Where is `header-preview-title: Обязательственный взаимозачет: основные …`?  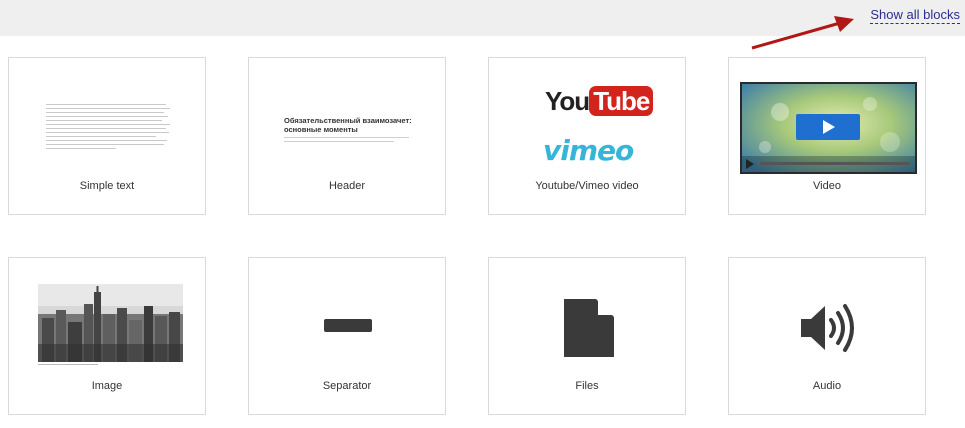
header-preview-title: Обязательственный взаимозачет: основные … is located at coordinates (348, 125).